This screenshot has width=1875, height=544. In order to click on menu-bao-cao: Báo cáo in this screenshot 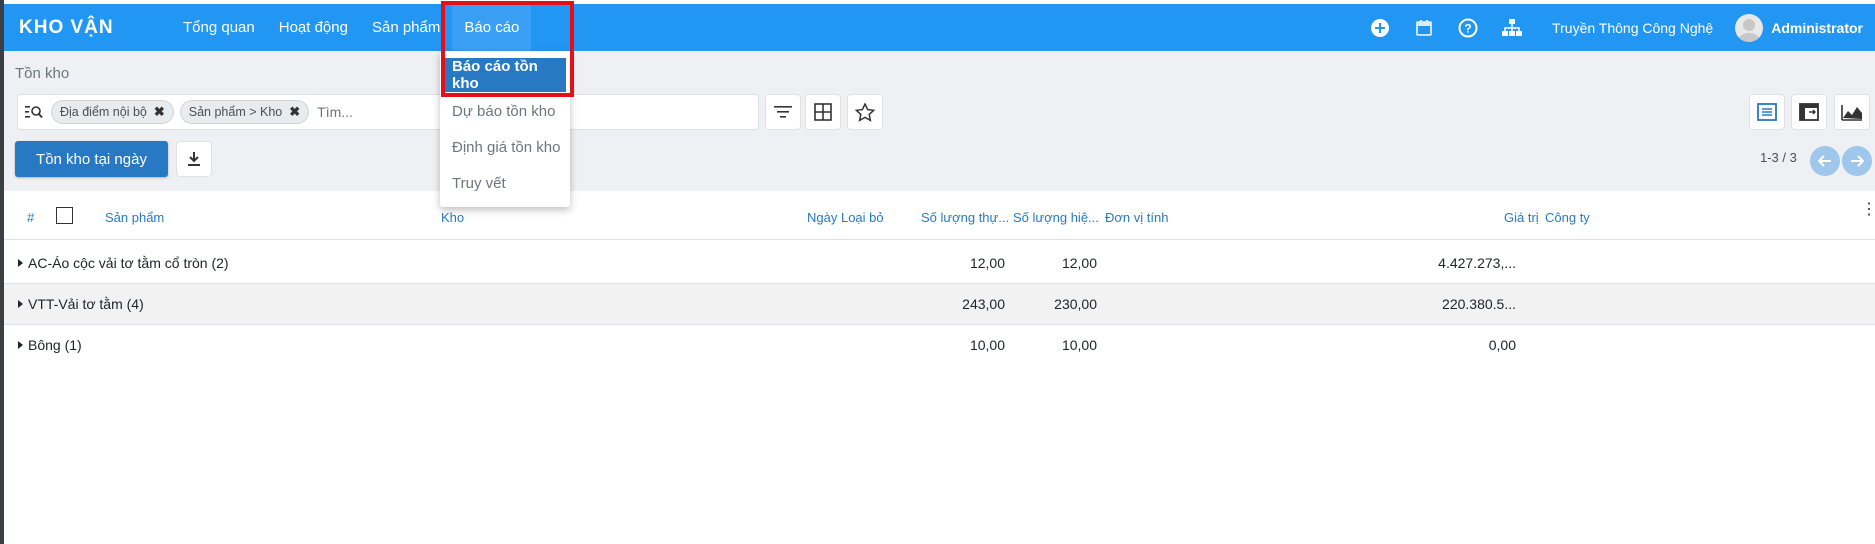, I will do `click(492, 27)`.